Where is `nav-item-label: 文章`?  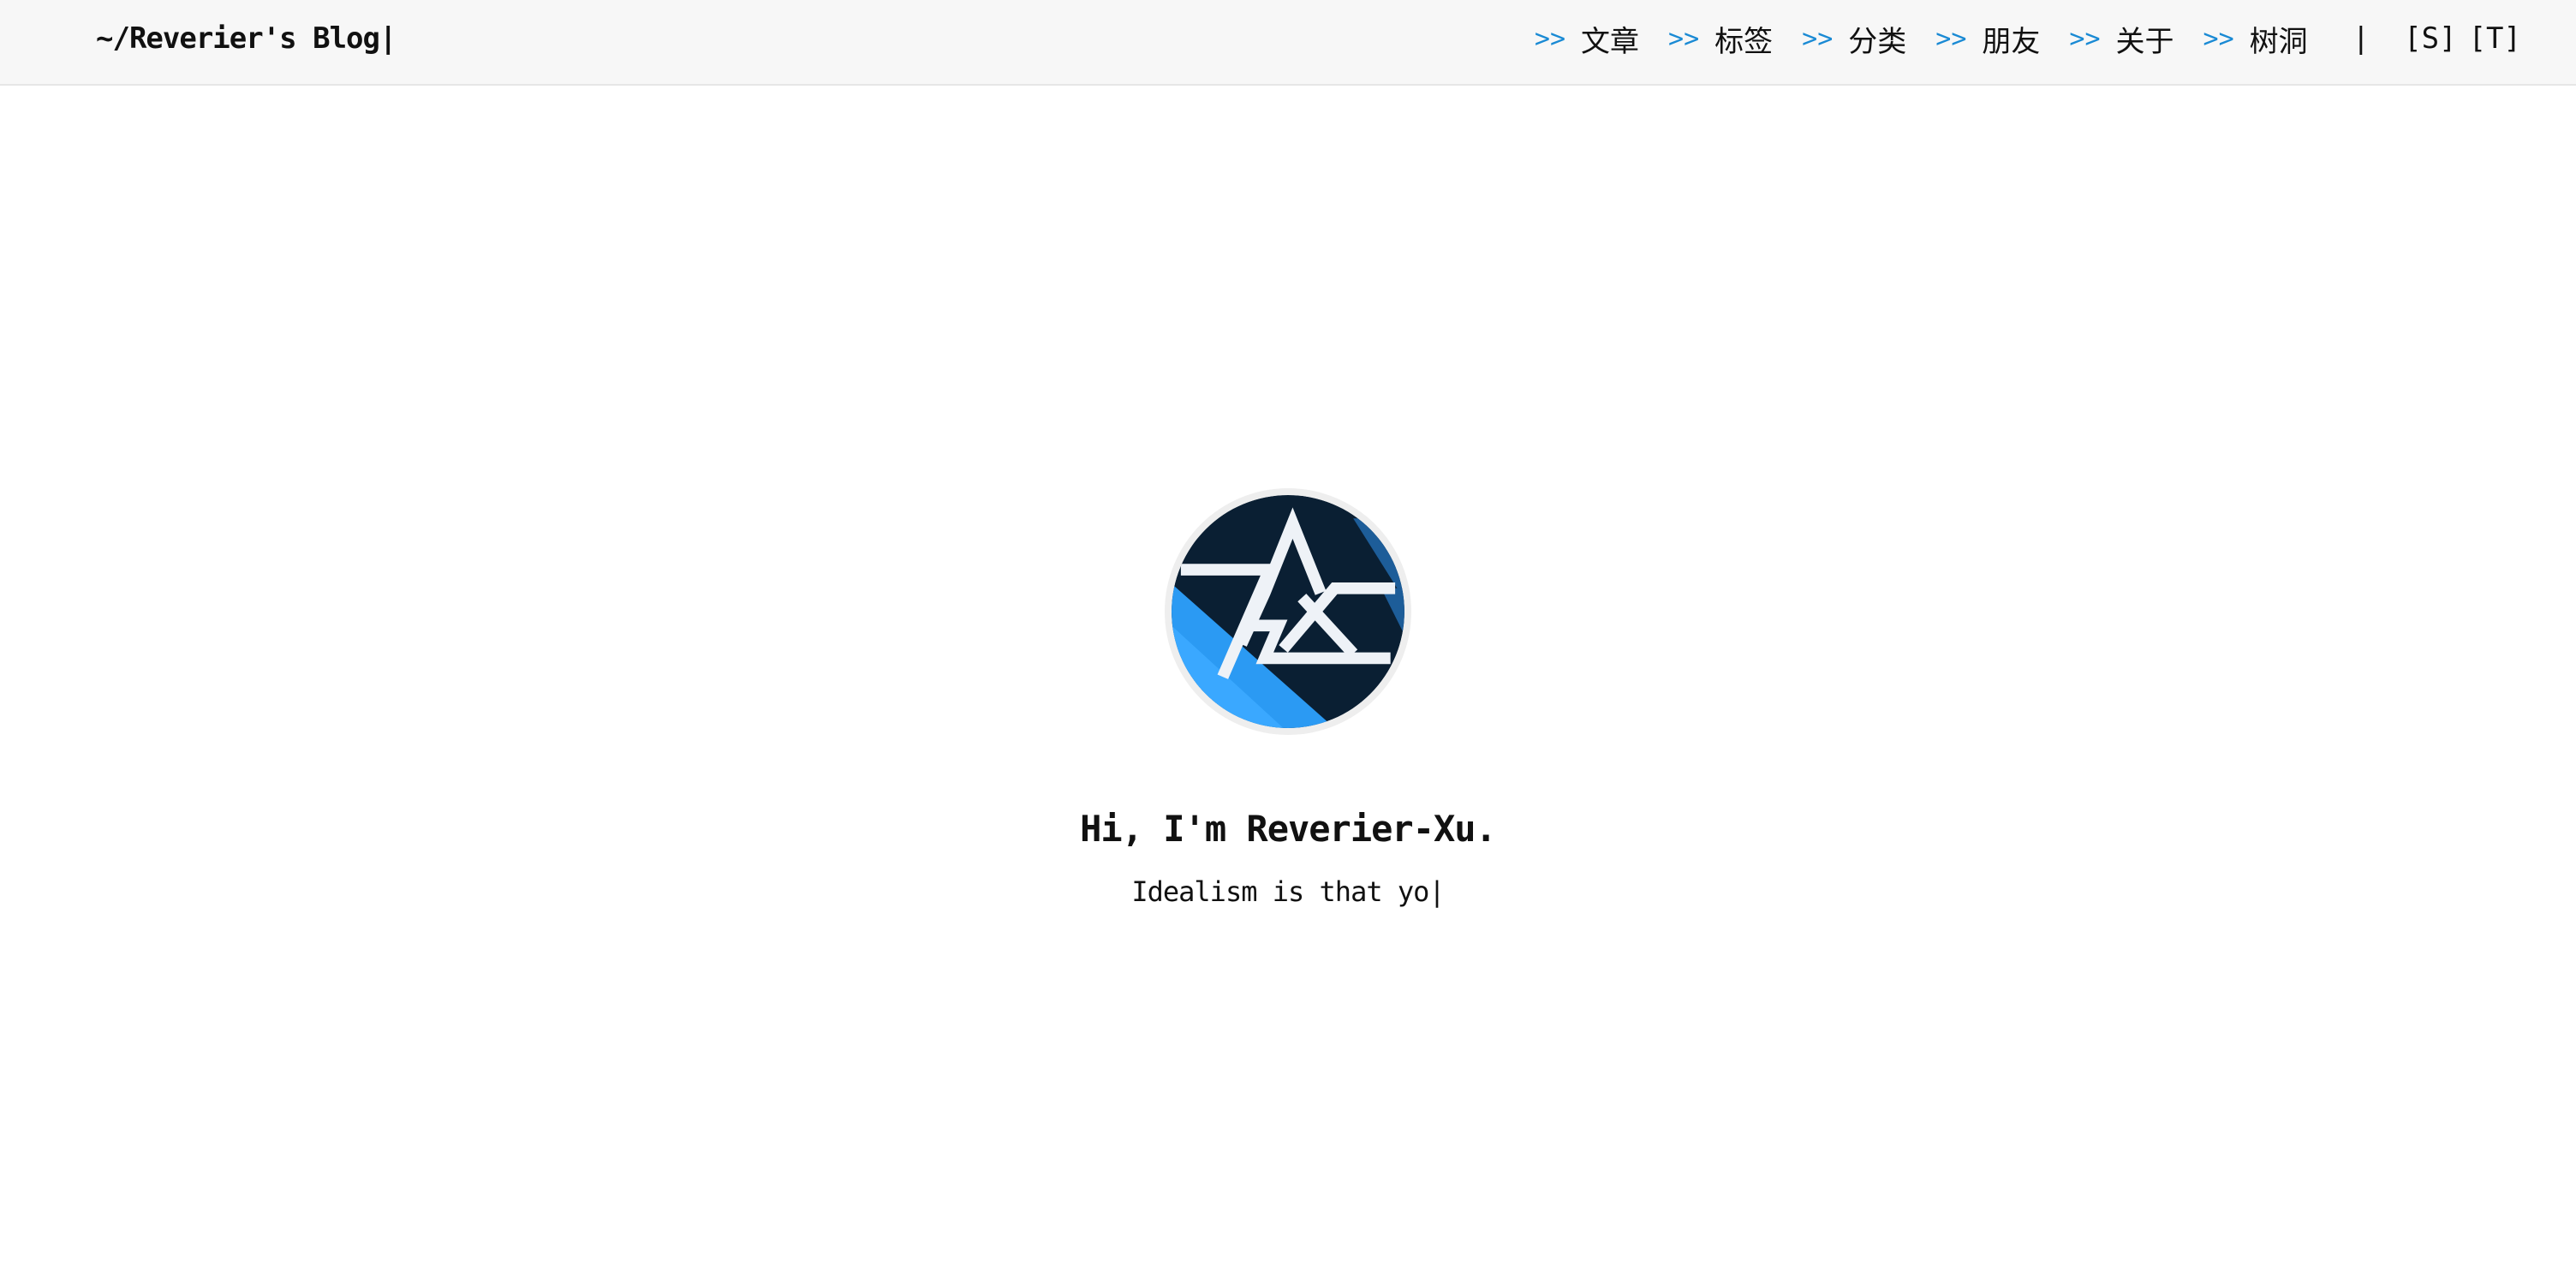 nav-item-label: 文章 is located at coordinates (1610, 42).